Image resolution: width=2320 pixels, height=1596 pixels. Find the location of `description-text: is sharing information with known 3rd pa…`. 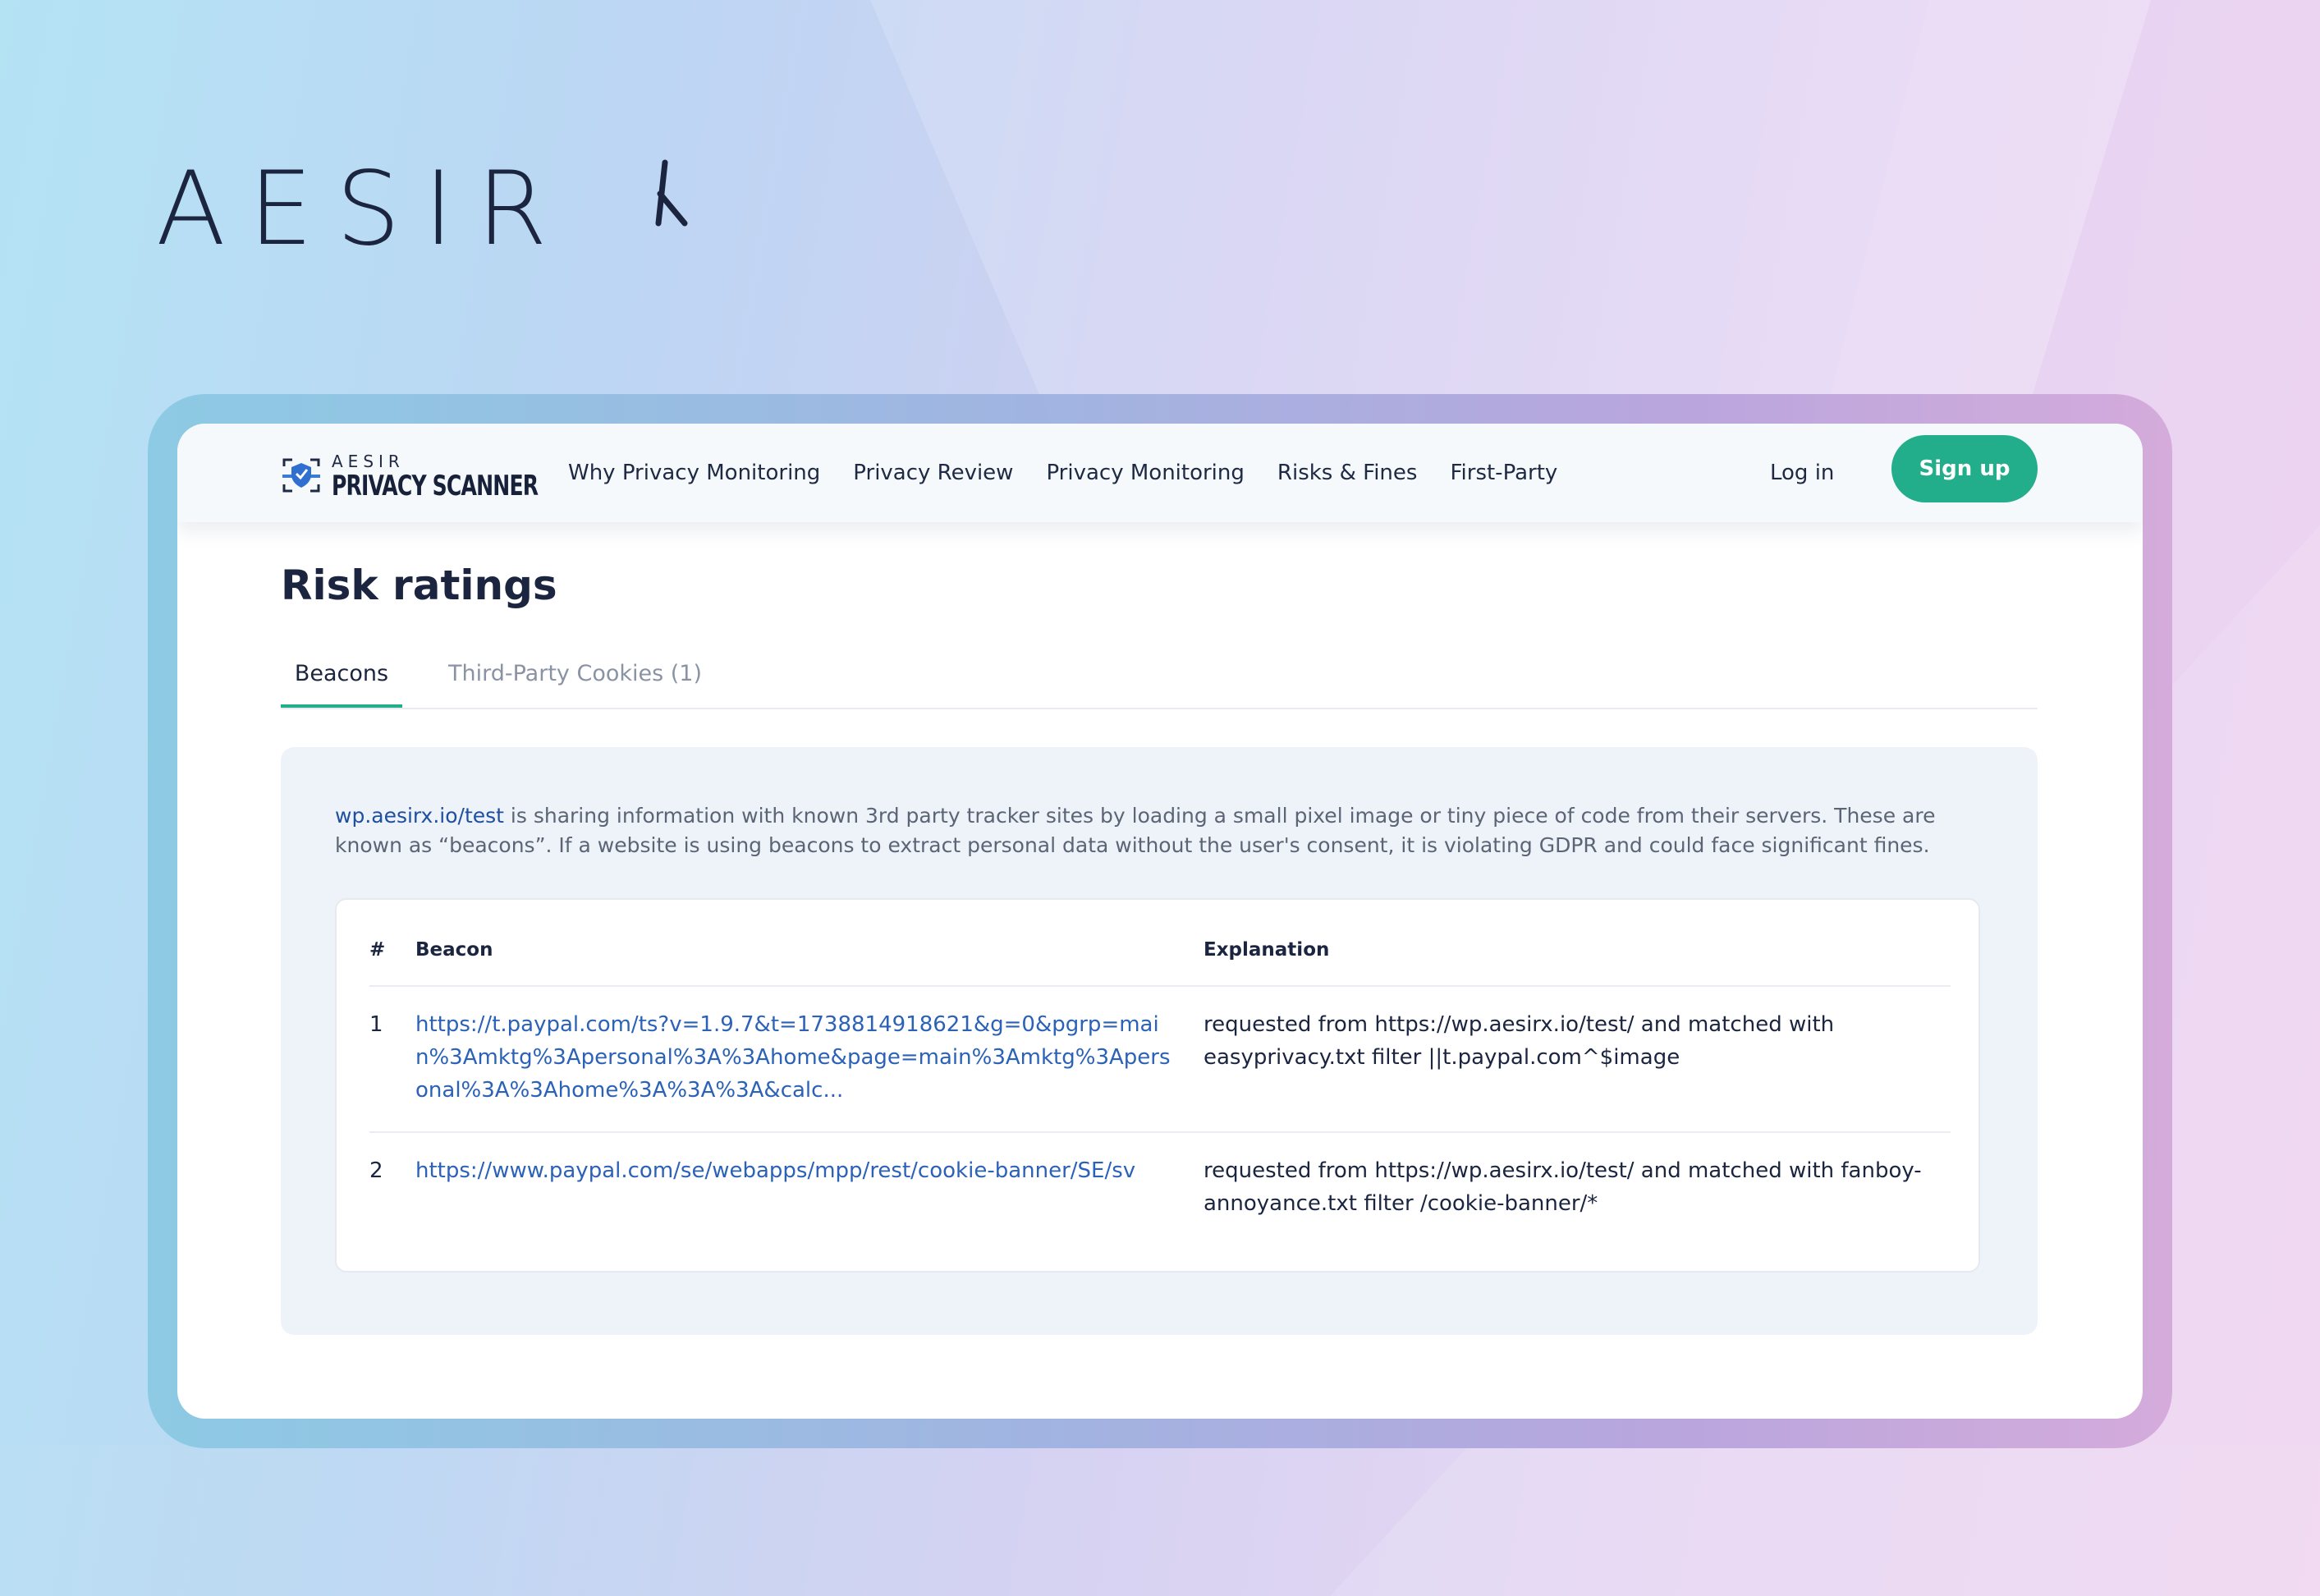

description-text: is sharing information with known 3rd pa… is located at coordinates (1135, 830).